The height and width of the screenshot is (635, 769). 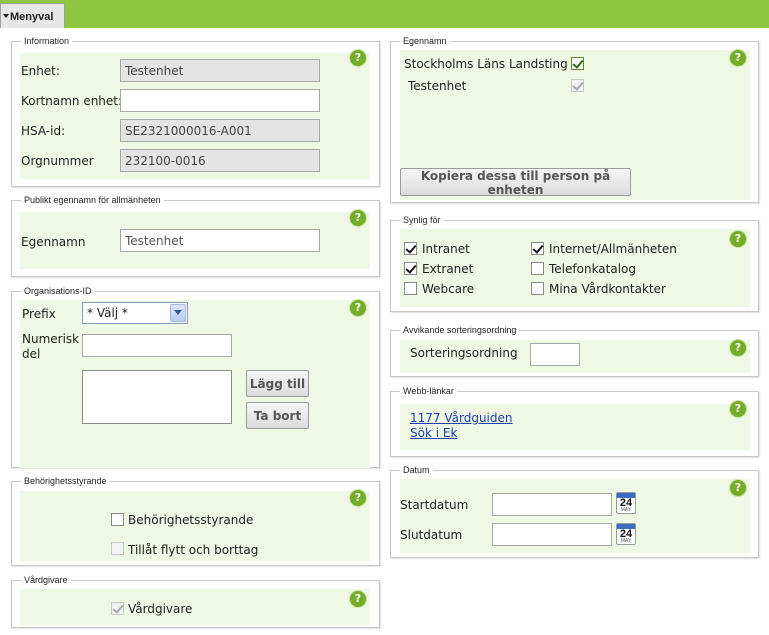 What do you see at coordinates (193, 550) in the screenshot?
I see `tillat-flytt-label: Tillåt flytt och borttag` at bounding box center [193, 550].